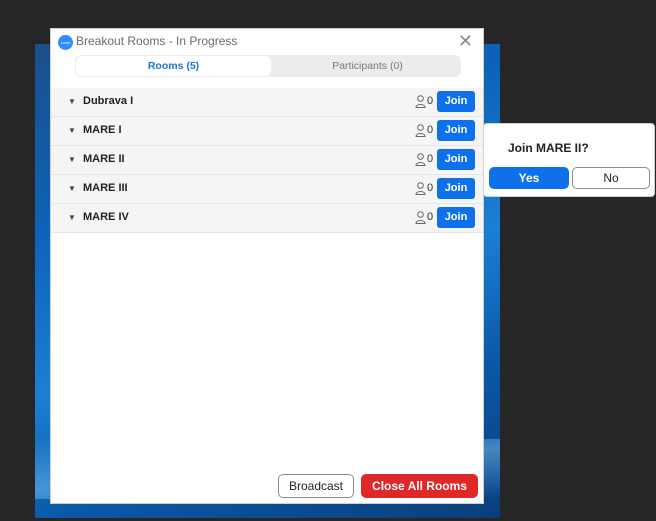  What do you see at coordinates (102, 130) in the screenshot?
I see `room-name: MARE I` at bounding box center [102, 130].